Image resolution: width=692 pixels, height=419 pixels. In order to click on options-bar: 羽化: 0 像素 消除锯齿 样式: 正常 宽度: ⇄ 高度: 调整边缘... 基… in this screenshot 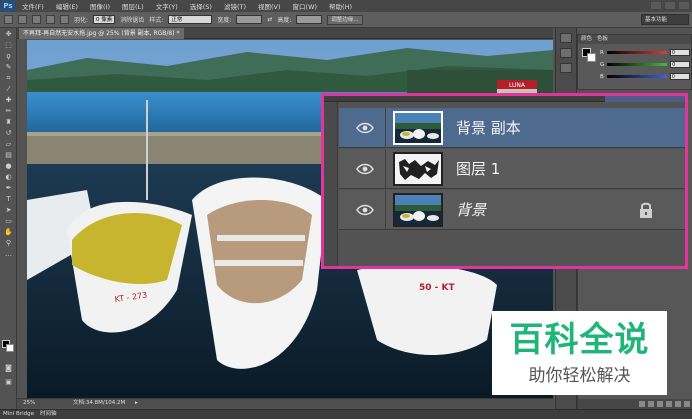, I will do `click(346, 20)`.